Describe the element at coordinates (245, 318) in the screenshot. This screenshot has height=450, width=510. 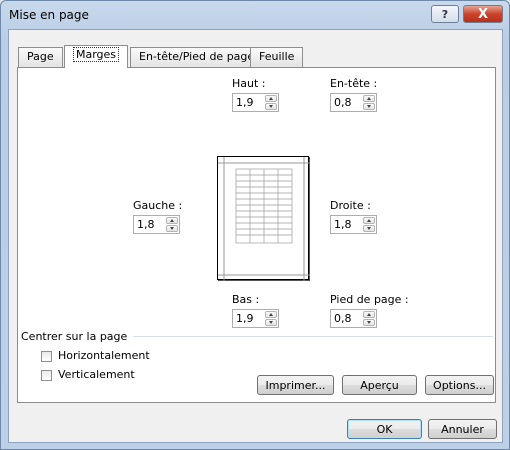
I see `bottom-margin-value: 1,9` at that location.